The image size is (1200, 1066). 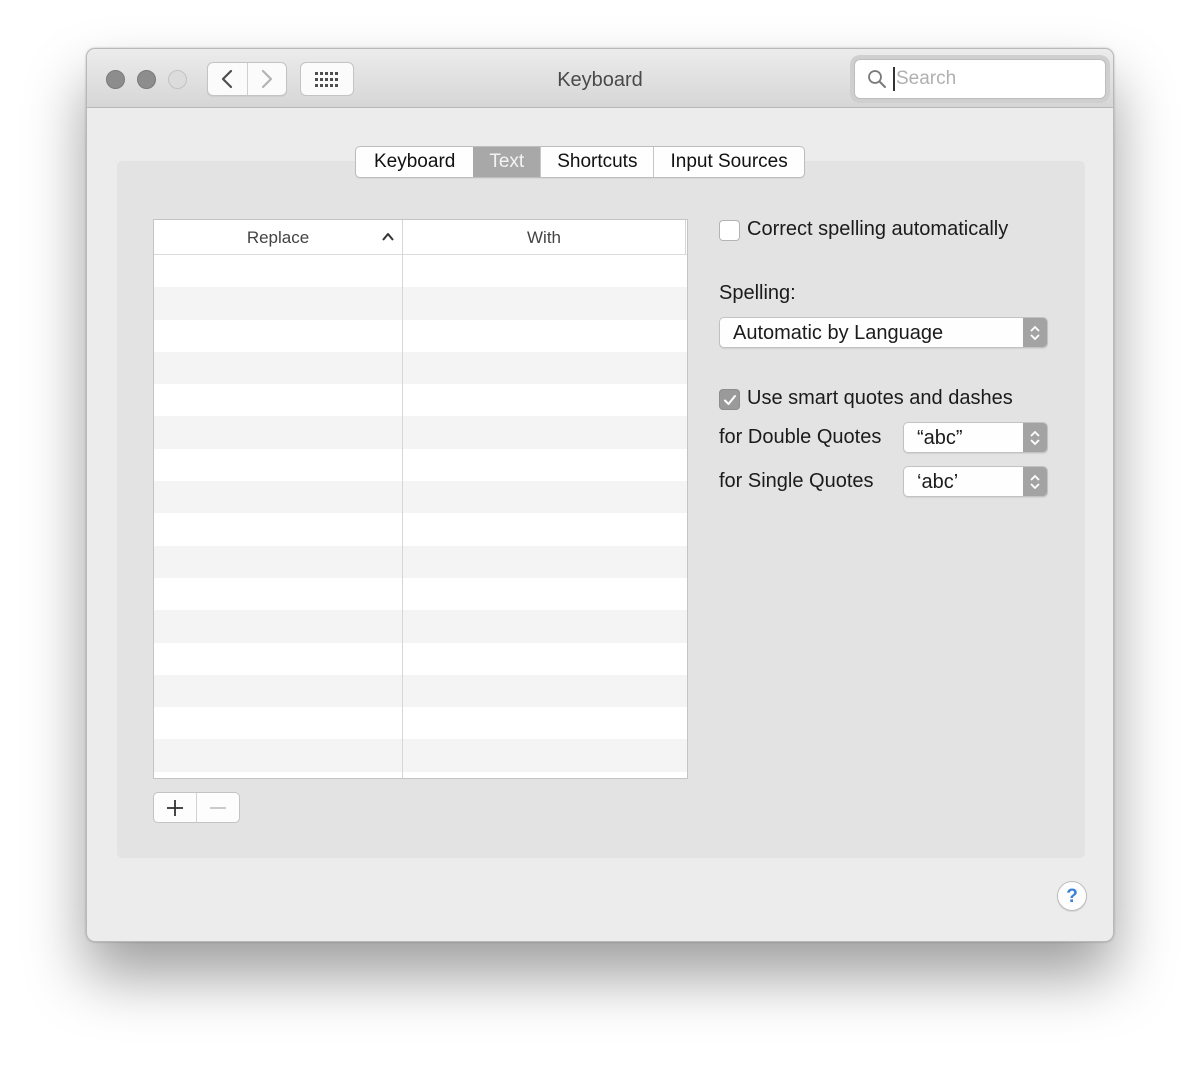 What do you see at coordinates (838, 333) in the screenshot?
I see `spelling-popup-value: Automatic by Language` at bounding box center [838, 333].